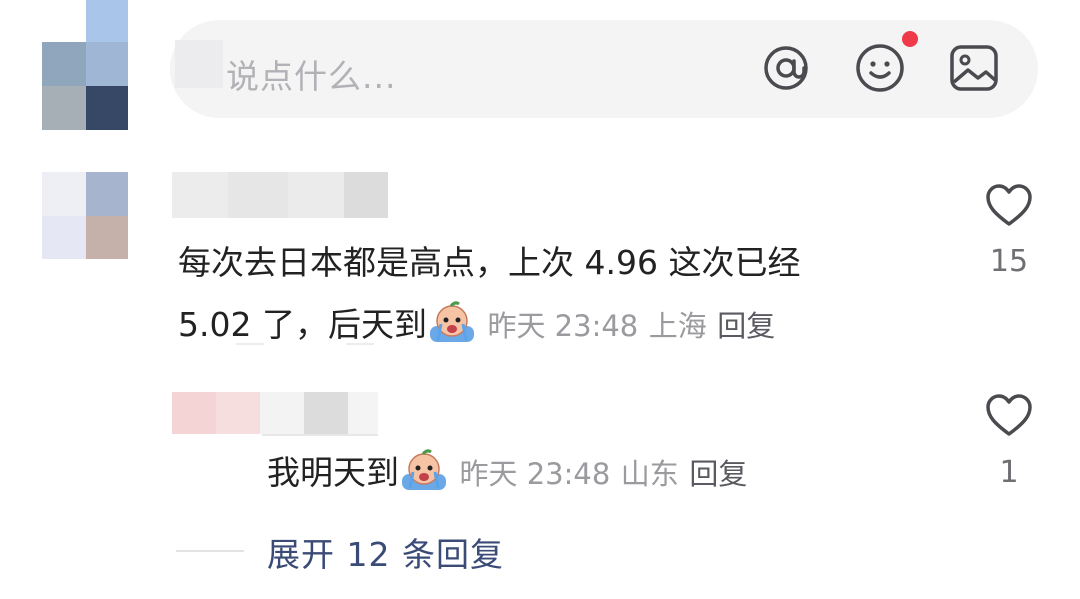 The width and height of the screenshot is (1080, 599). What do you see at coordinates (910, 39) in the screenshot?
I see `notification-dot` at bounding box center [910, 39].